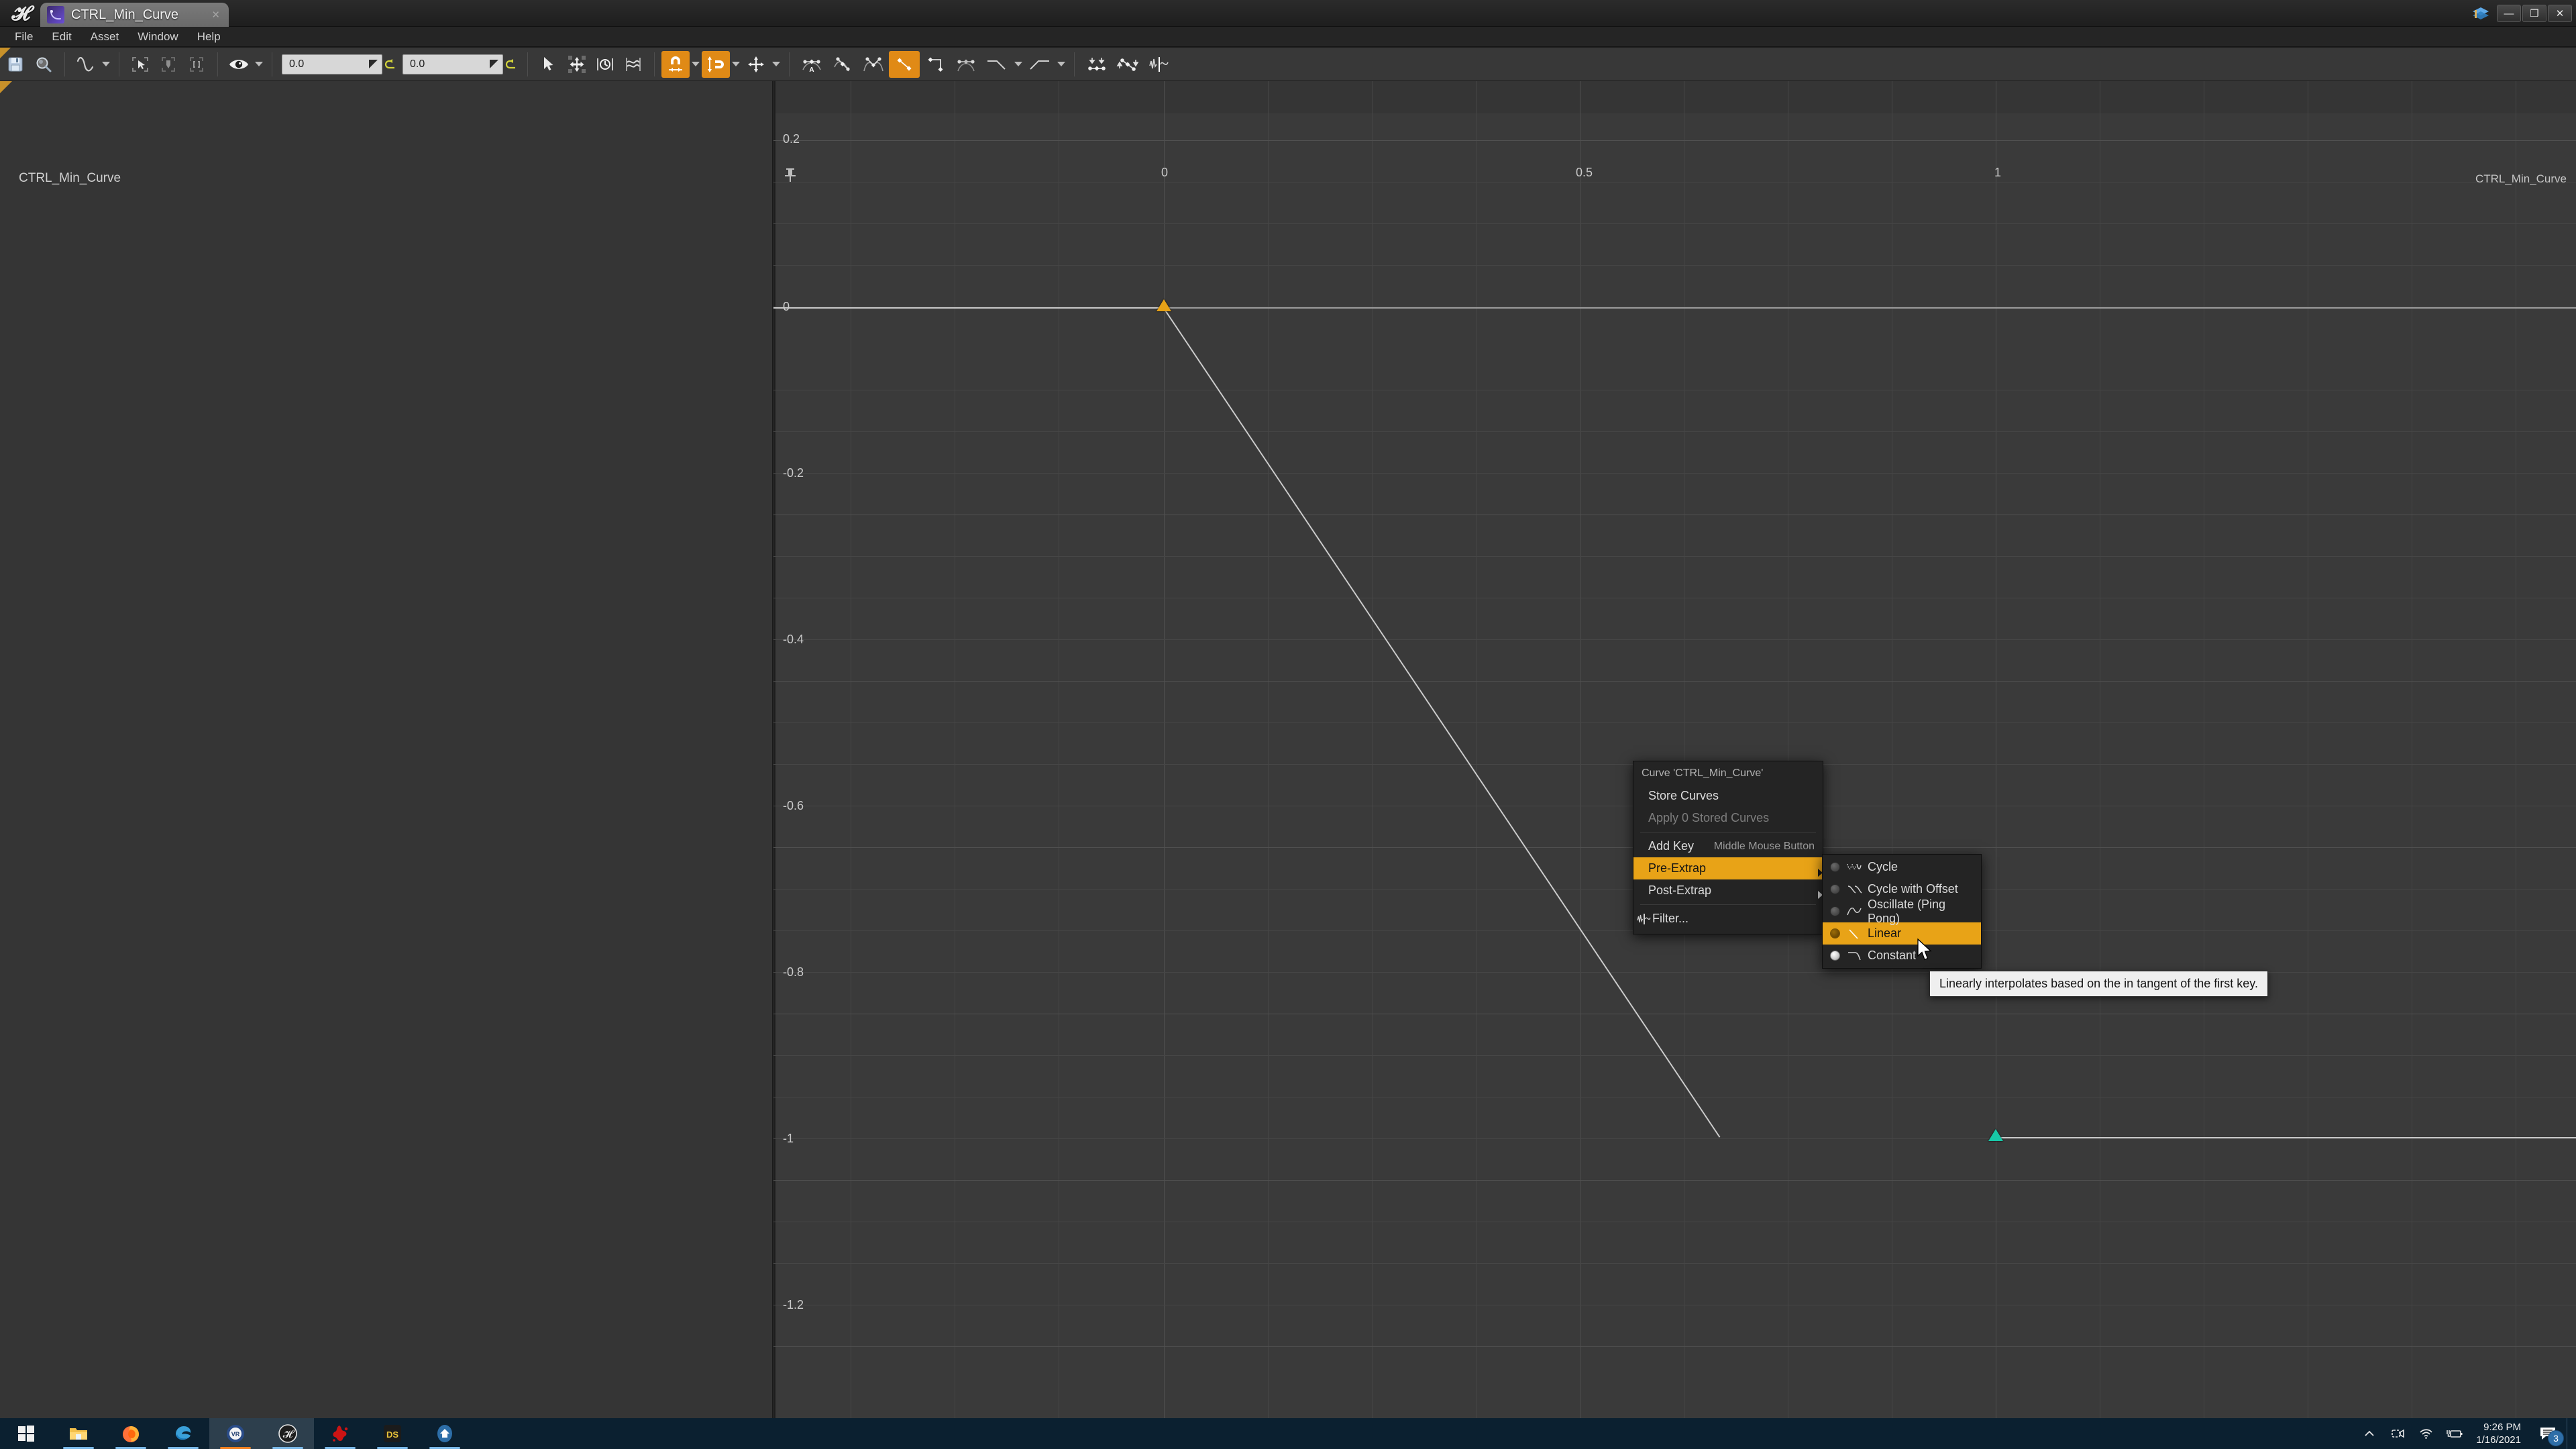 This screenshot has height=1449, width=2576. What do you see at coordinates (168, 64) in the screenshot?
I see `key-box-icon` at bounding box center [168, 64].